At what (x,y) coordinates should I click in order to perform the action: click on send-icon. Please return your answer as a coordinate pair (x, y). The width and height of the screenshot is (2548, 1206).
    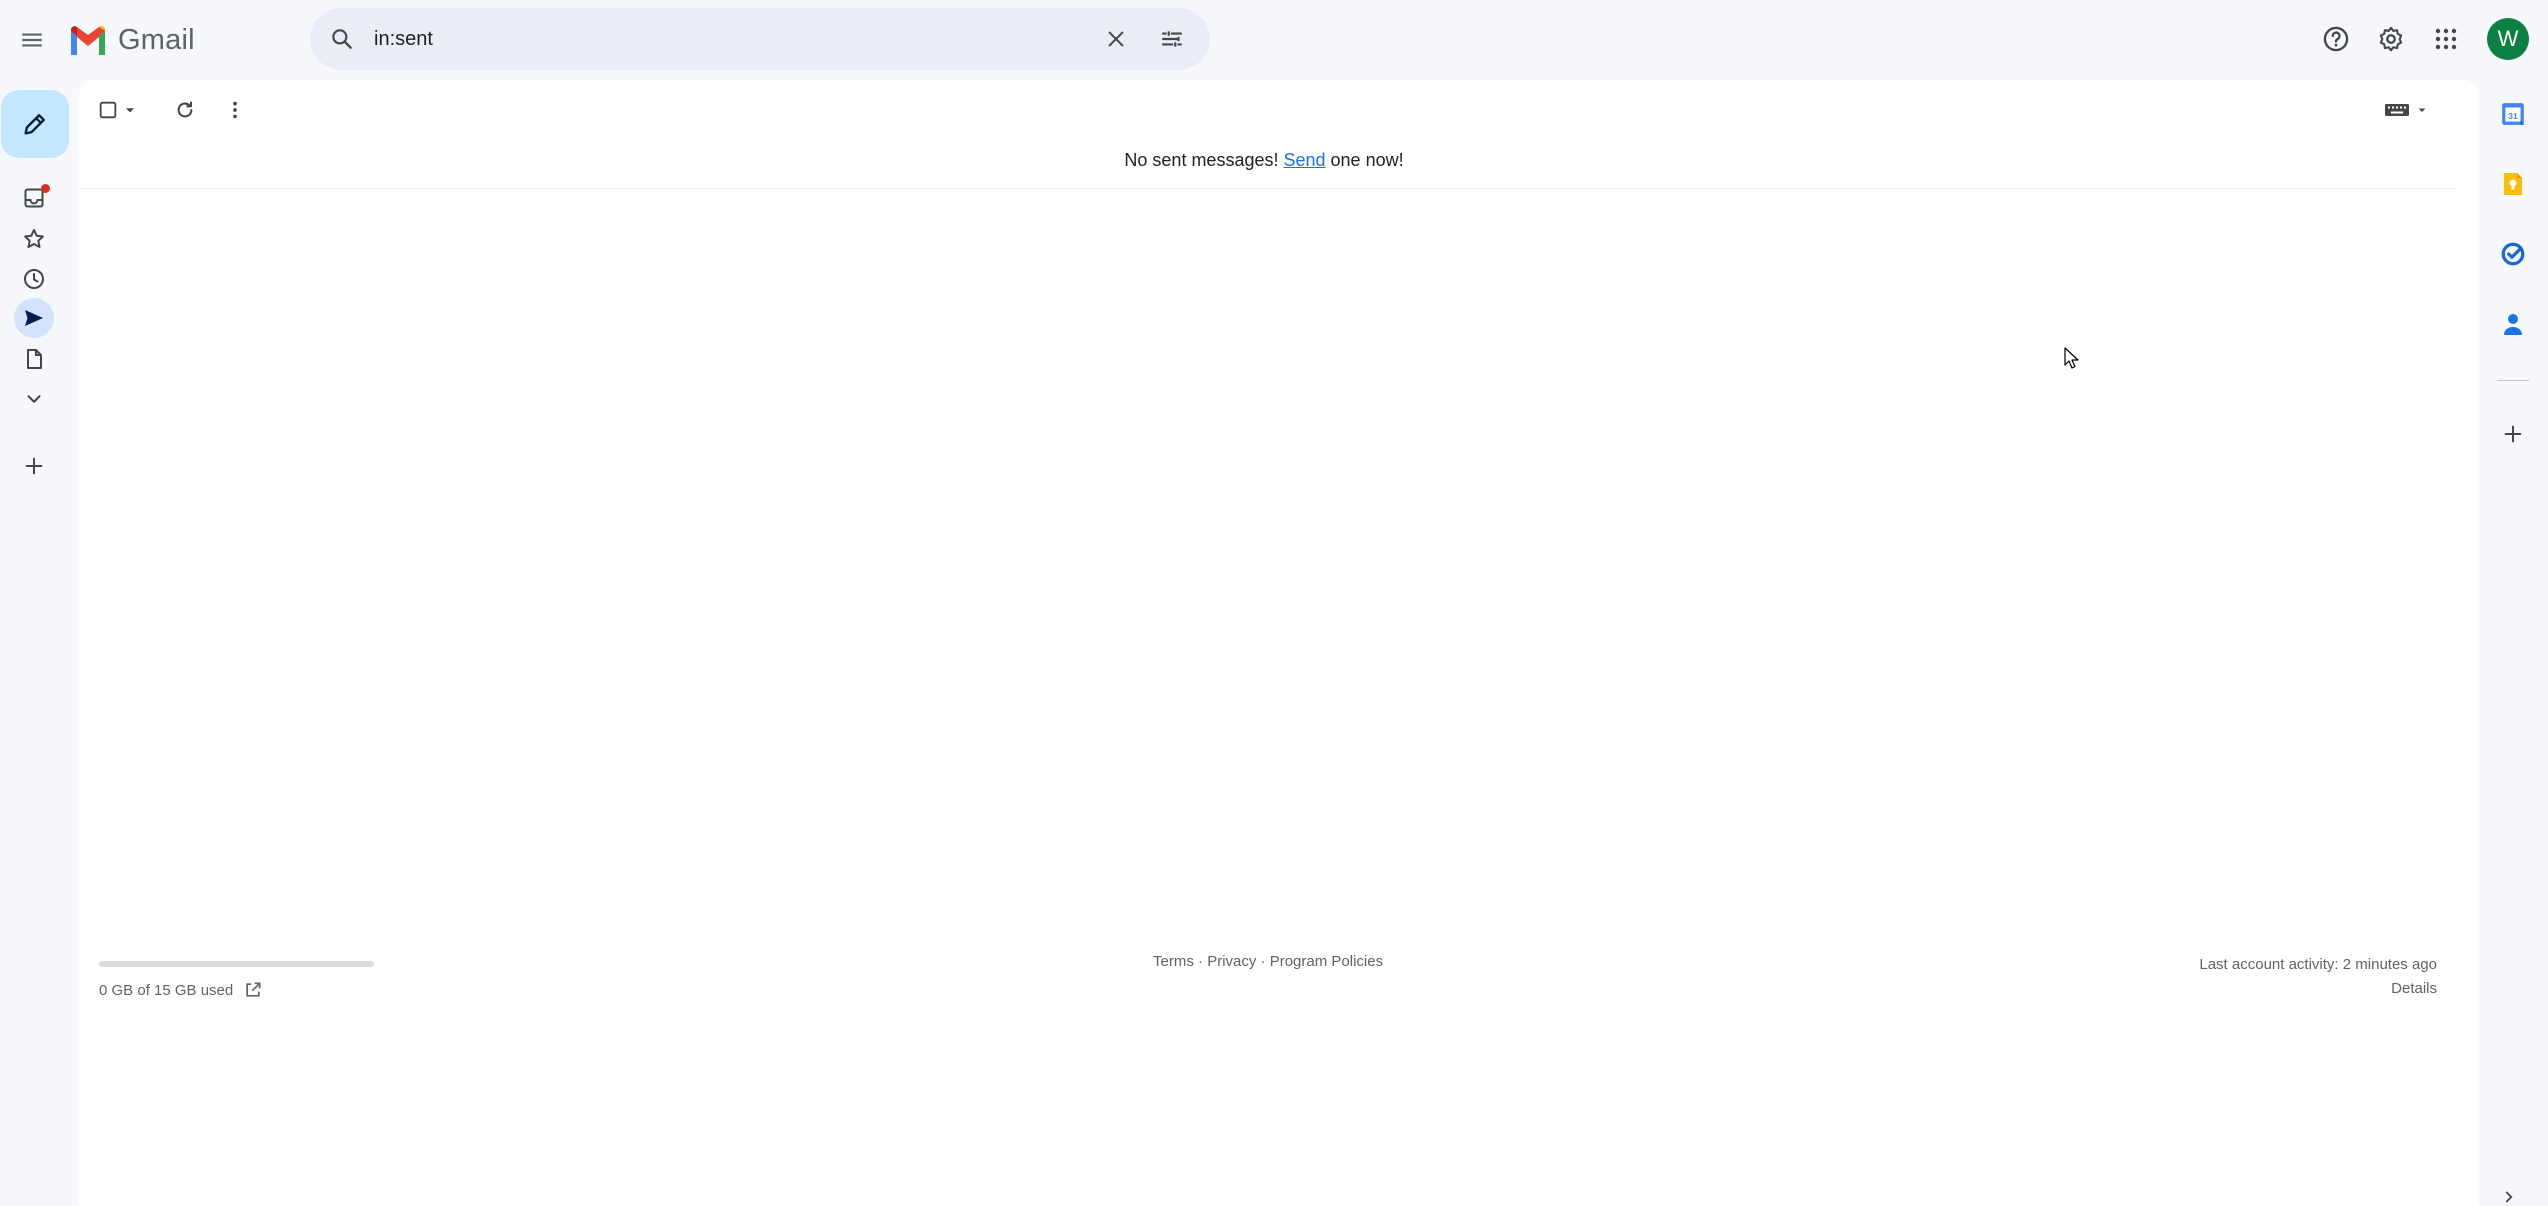
    Looking at the image, I should click on (34, 318).